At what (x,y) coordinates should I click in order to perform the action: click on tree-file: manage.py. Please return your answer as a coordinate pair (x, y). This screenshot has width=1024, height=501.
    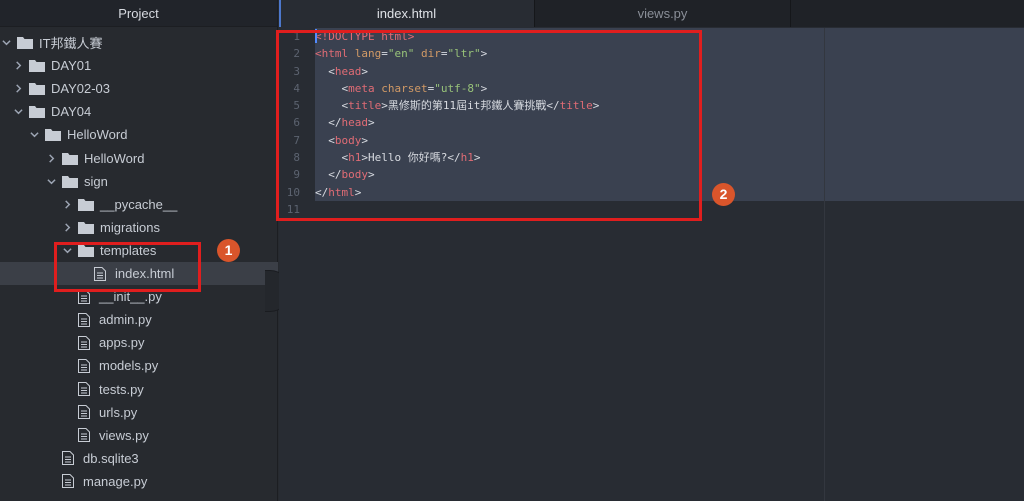
    Looking at the image, I should click on (139, 481).